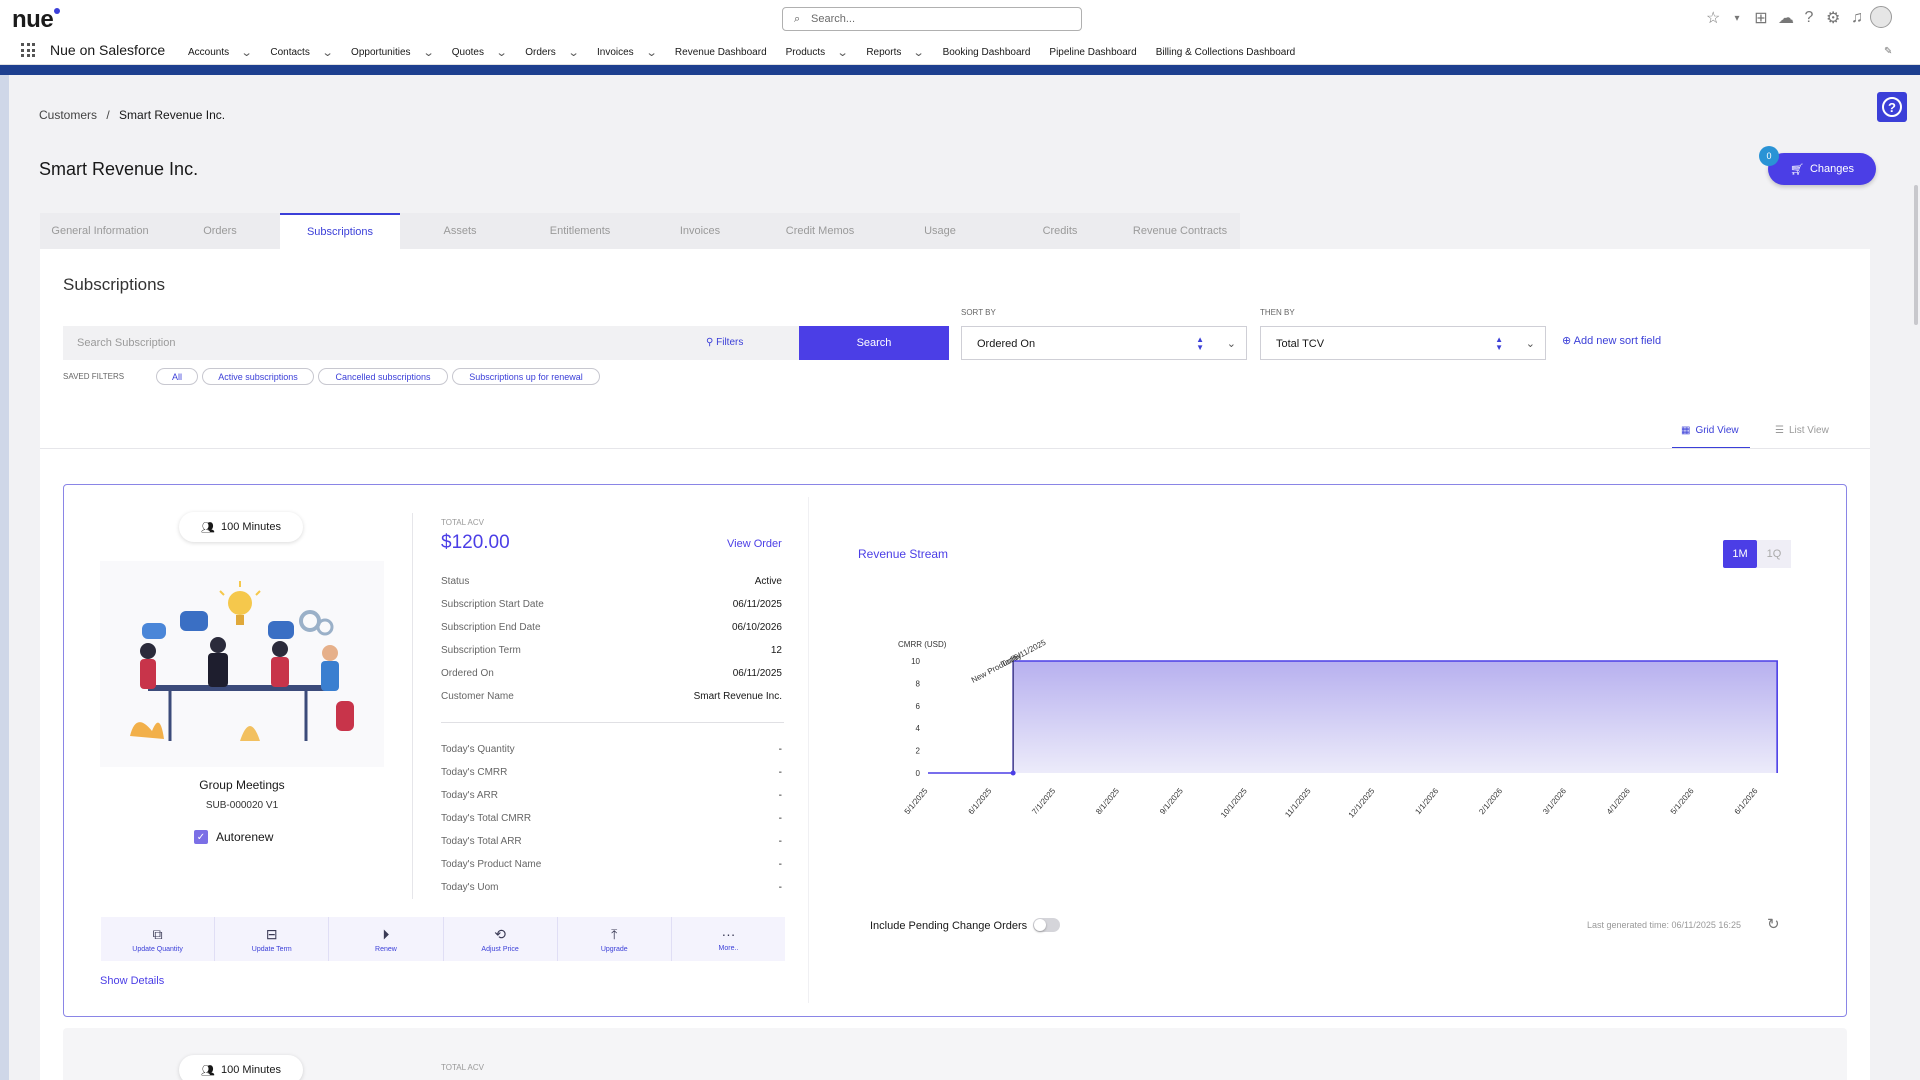 The image size is (1920, 1080). What do you see at coordinates (817, 52) in the screenshot?
I see `nav-item-products: Products ⌄` at bounding box center [817, 52].